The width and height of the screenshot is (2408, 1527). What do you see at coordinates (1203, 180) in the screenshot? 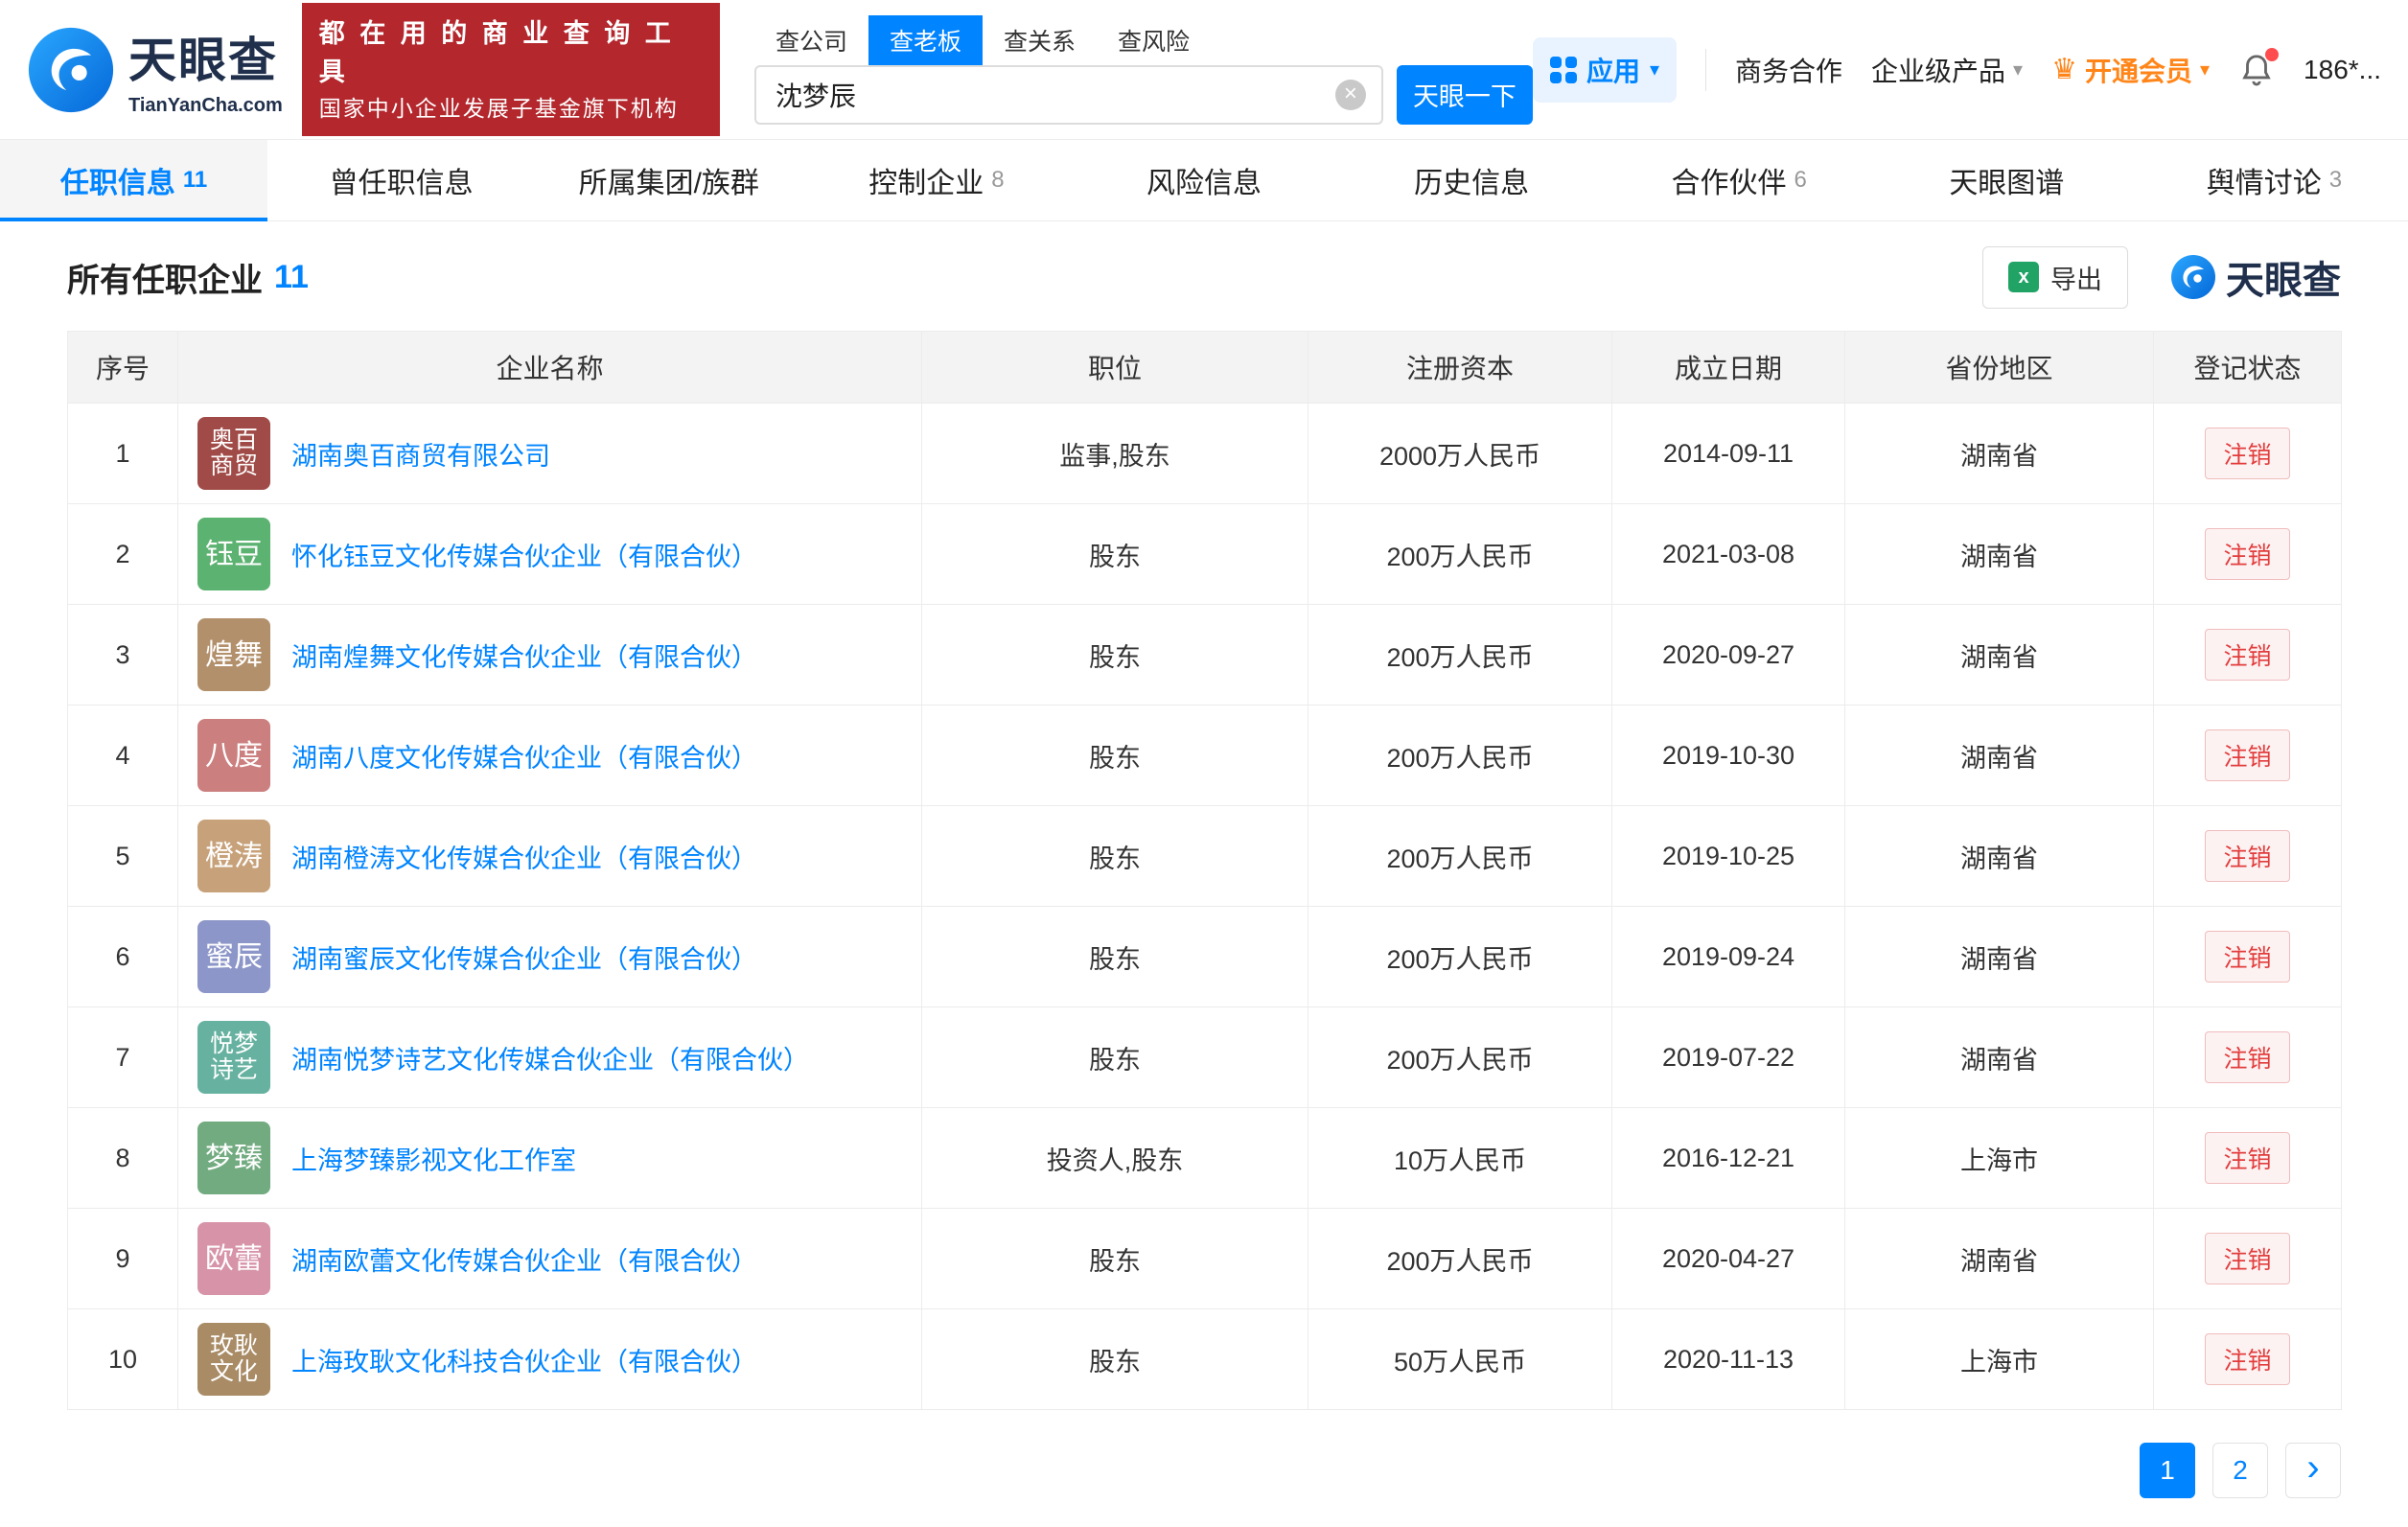
I see `tab: 风险信息` at bounding box center [1203, 180].